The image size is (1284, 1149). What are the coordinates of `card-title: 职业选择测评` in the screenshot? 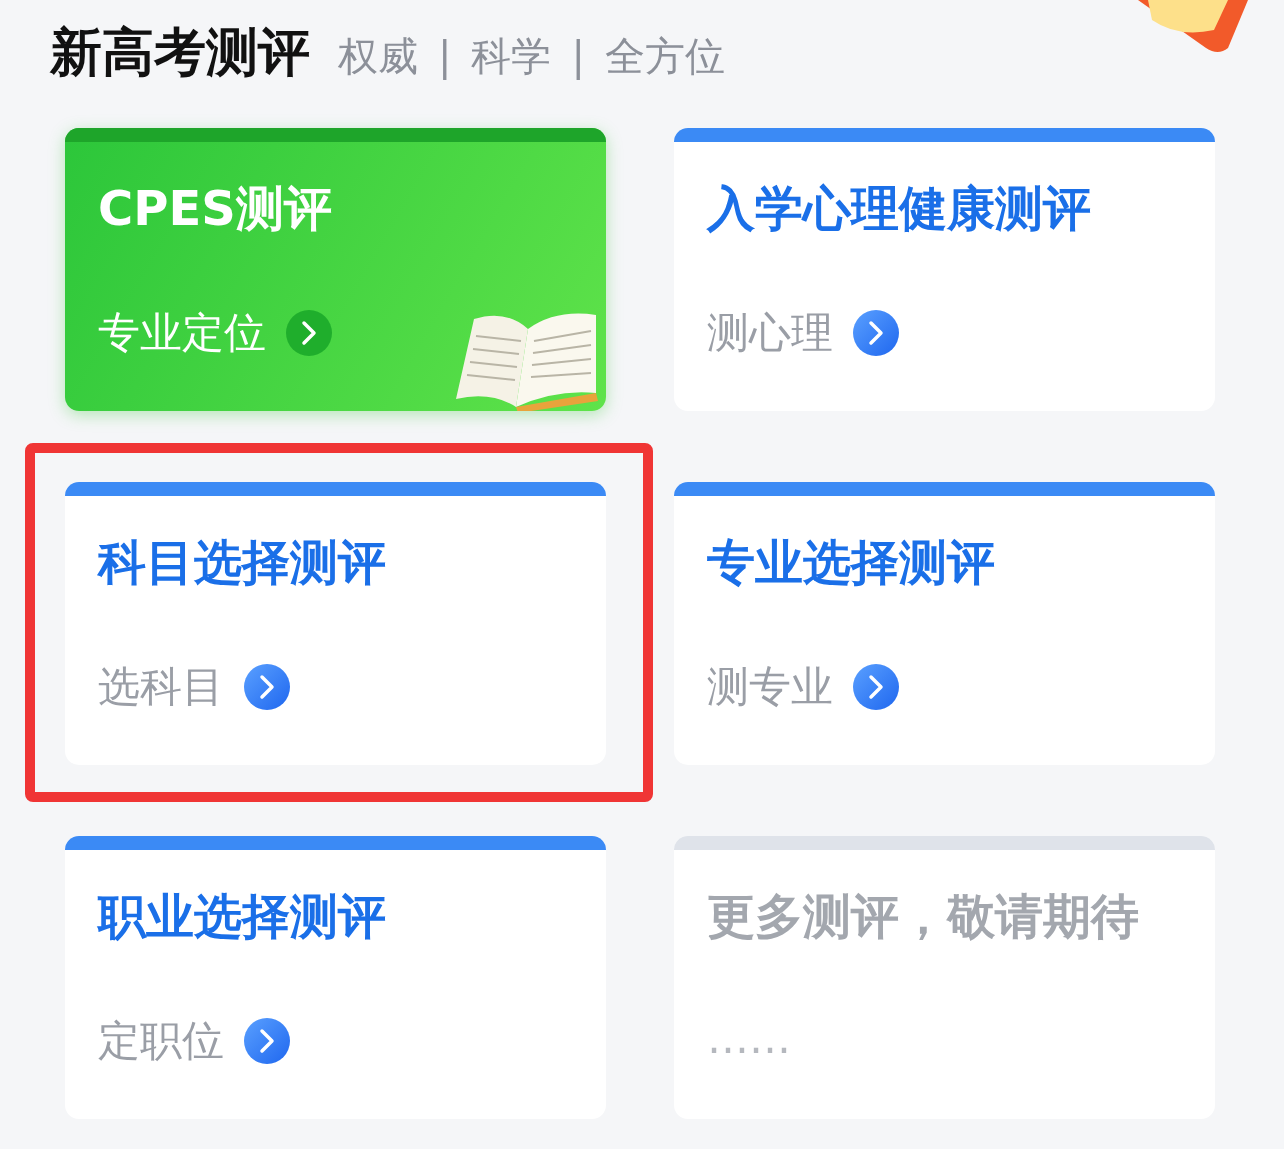 It's located at (242, 916).